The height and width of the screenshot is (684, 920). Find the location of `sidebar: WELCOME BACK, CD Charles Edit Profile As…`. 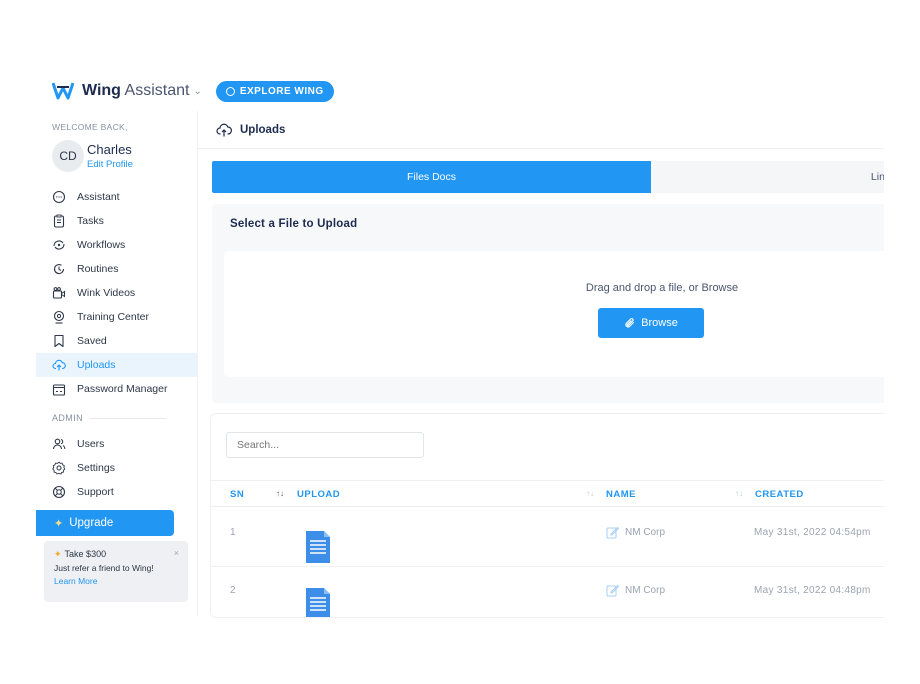

sidebar: WELCOME BACK, CD Charles Edit Profile As… is located at coordinates (117, 363).